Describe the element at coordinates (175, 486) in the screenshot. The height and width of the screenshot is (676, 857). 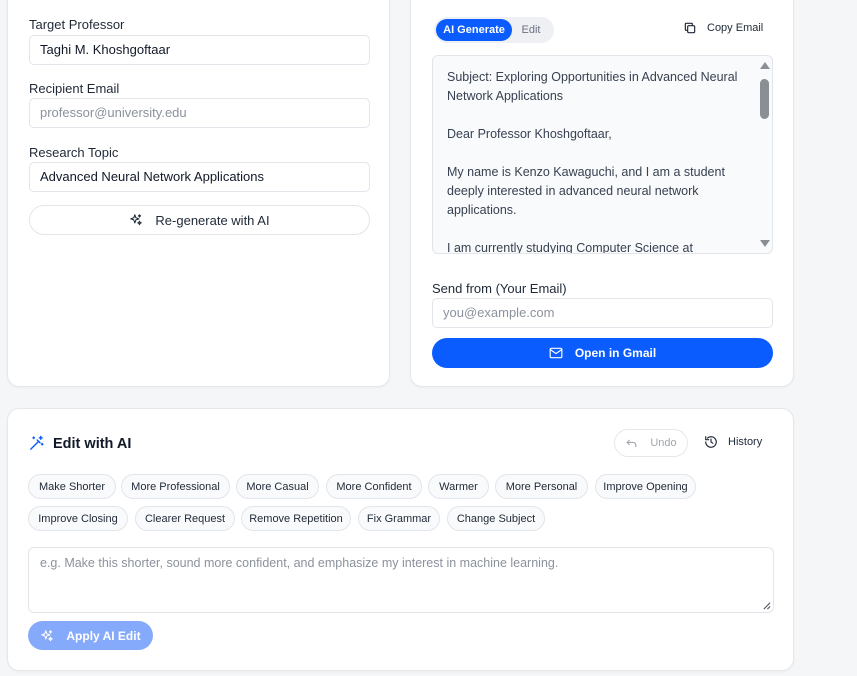
I see `chip-more-professional: More Professional` at that location.